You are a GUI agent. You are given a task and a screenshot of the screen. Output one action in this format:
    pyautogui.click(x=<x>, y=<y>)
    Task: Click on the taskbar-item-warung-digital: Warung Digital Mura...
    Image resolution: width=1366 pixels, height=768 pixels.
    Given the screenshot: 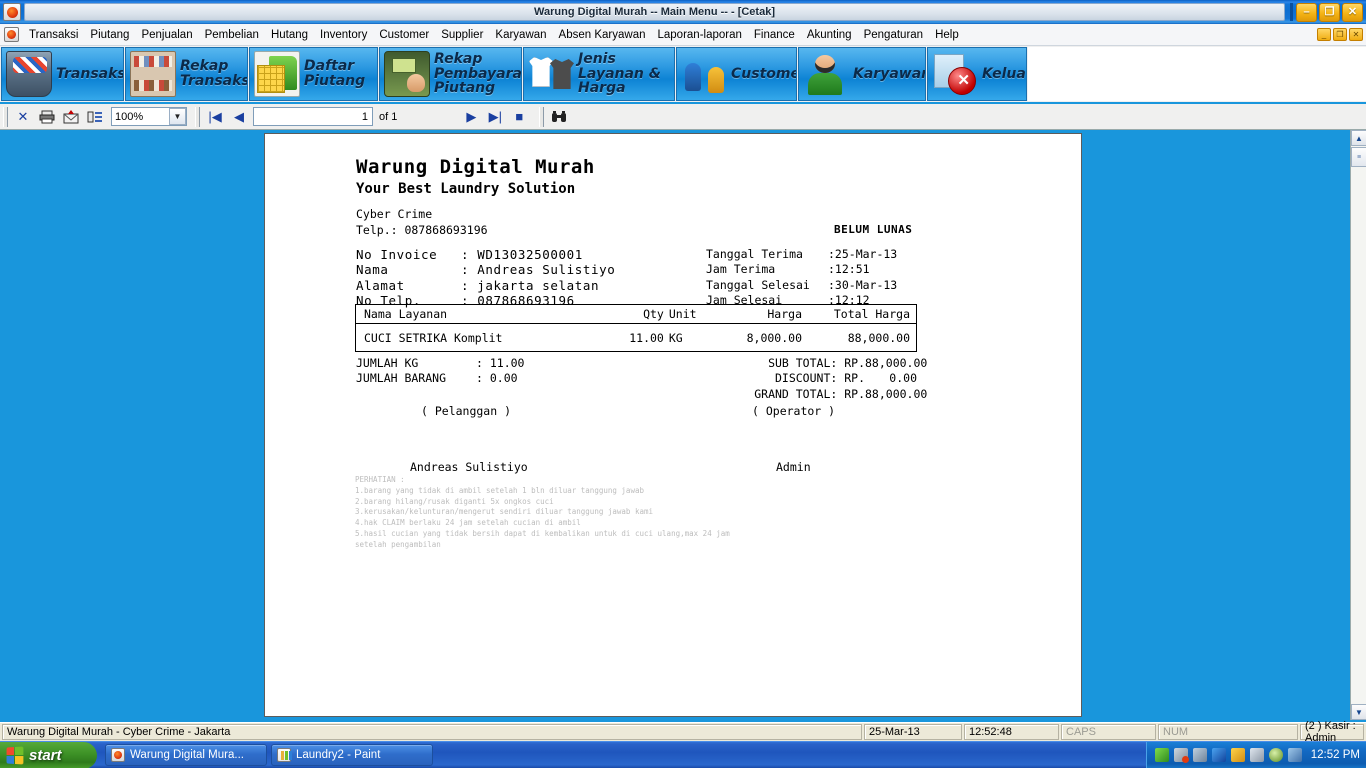 What is the action you would take?
    pyautogui.click(x=186, y=755)
    